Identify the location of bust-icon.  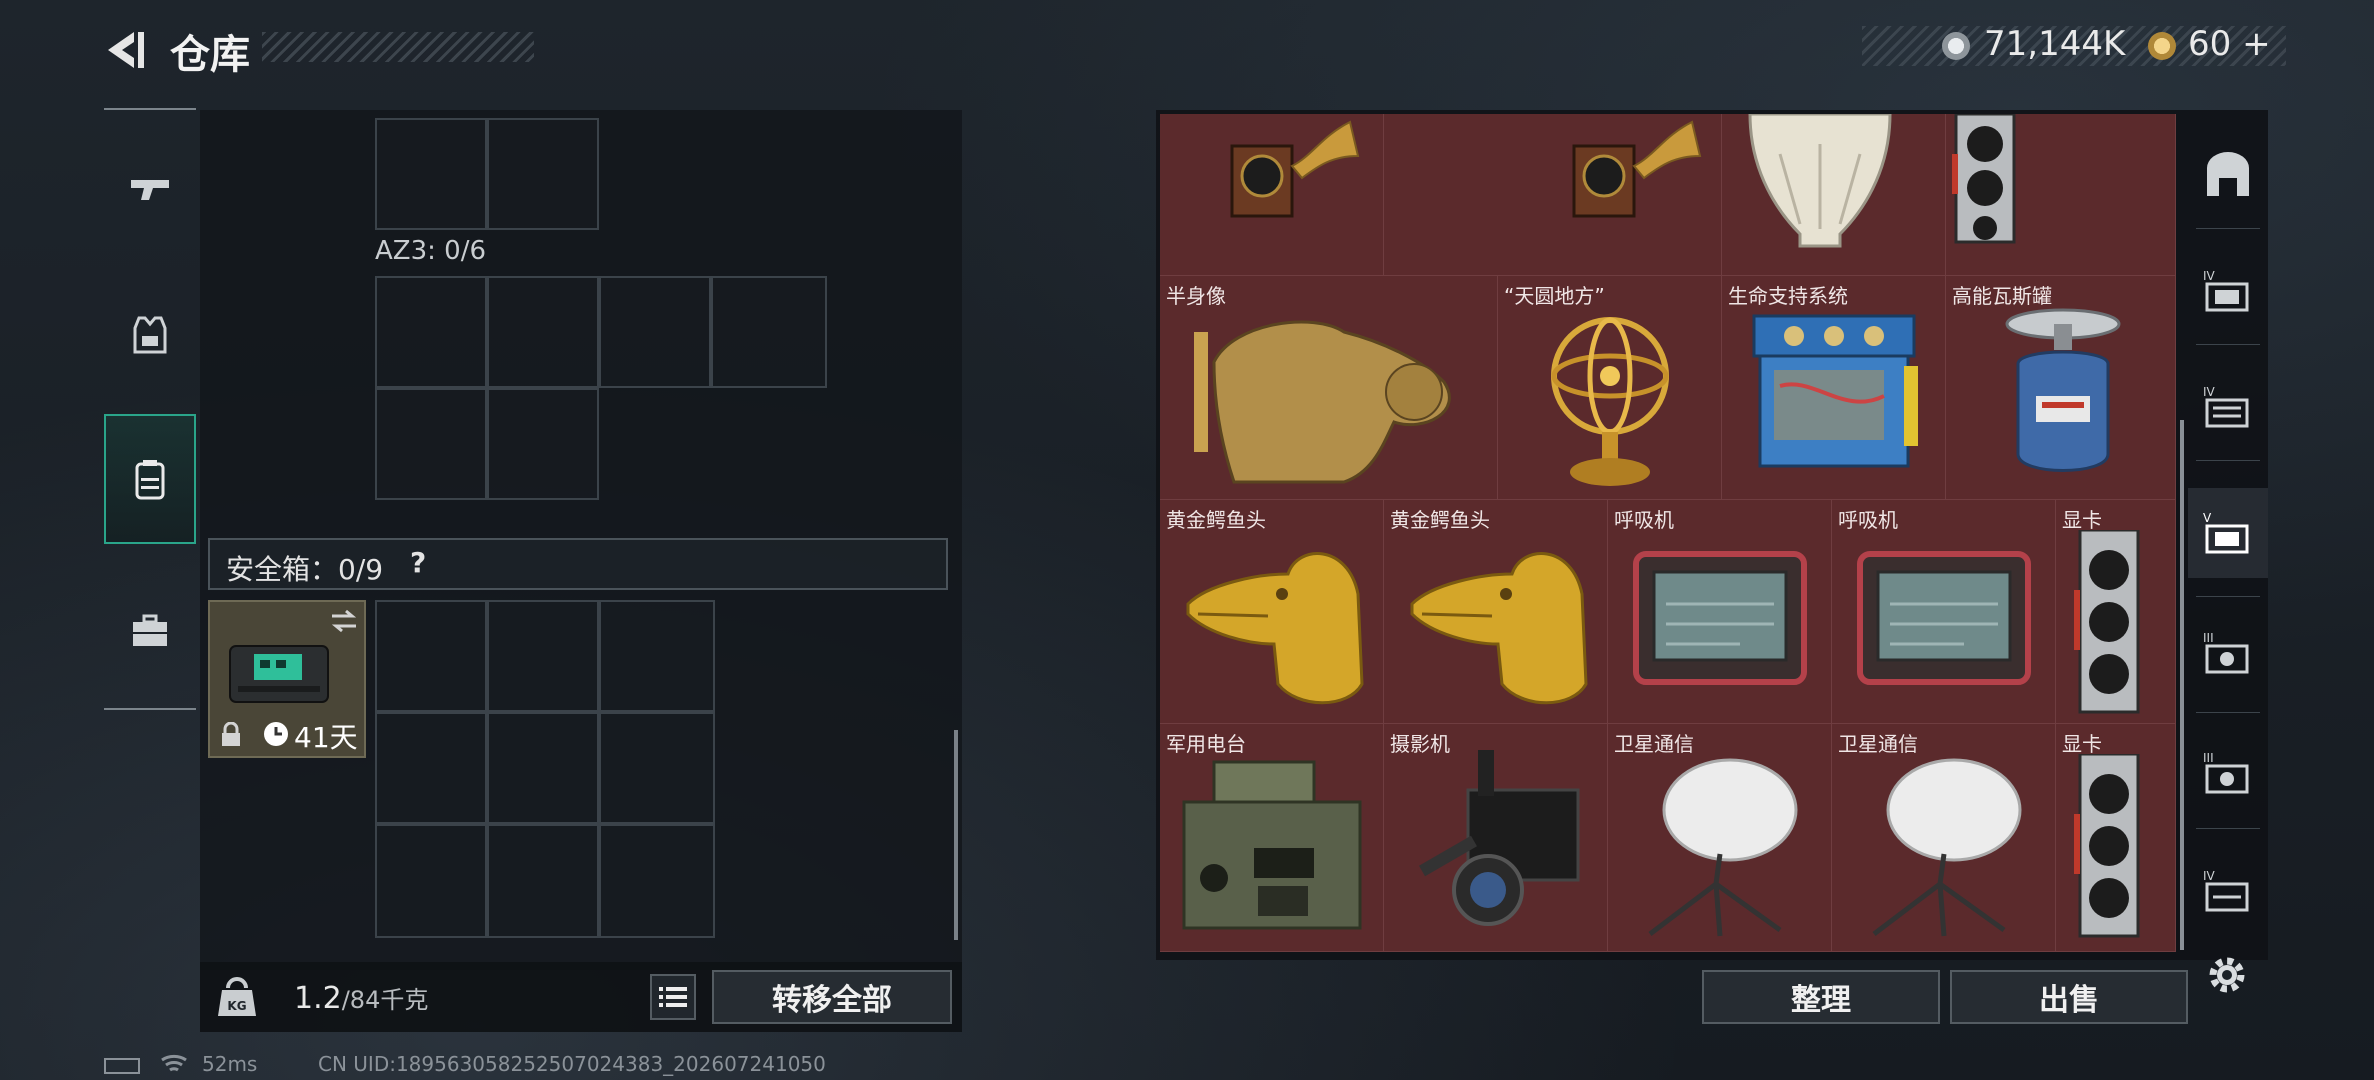
(1322, 402).